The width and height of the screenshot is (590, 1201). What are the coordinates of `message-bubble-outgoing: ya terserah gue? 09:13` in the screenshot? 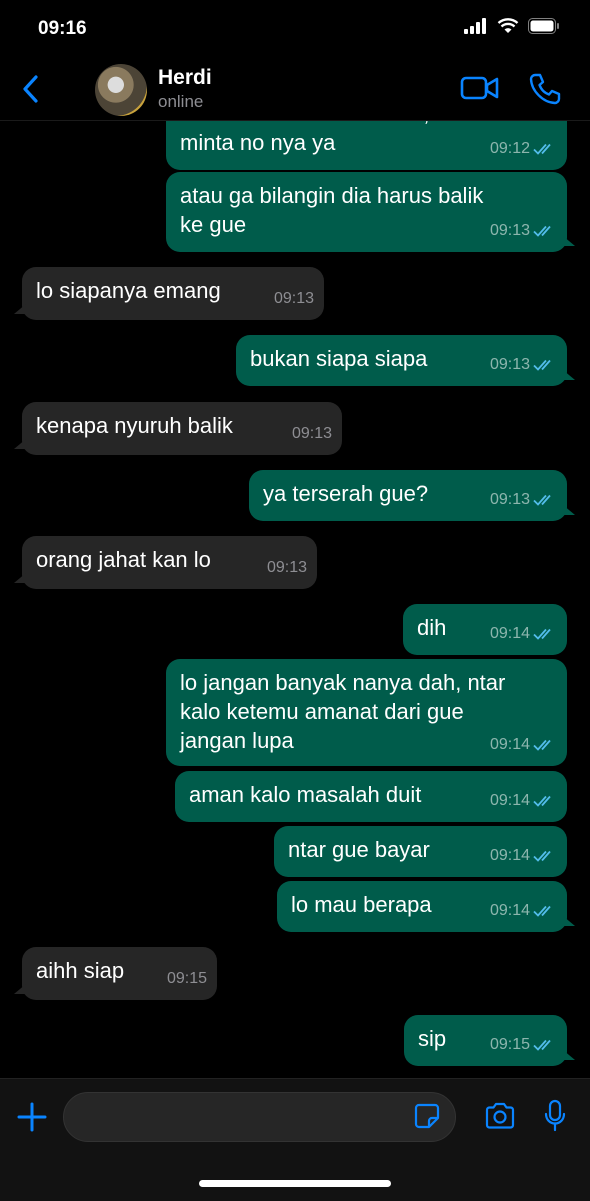 It's located at (412, 495).